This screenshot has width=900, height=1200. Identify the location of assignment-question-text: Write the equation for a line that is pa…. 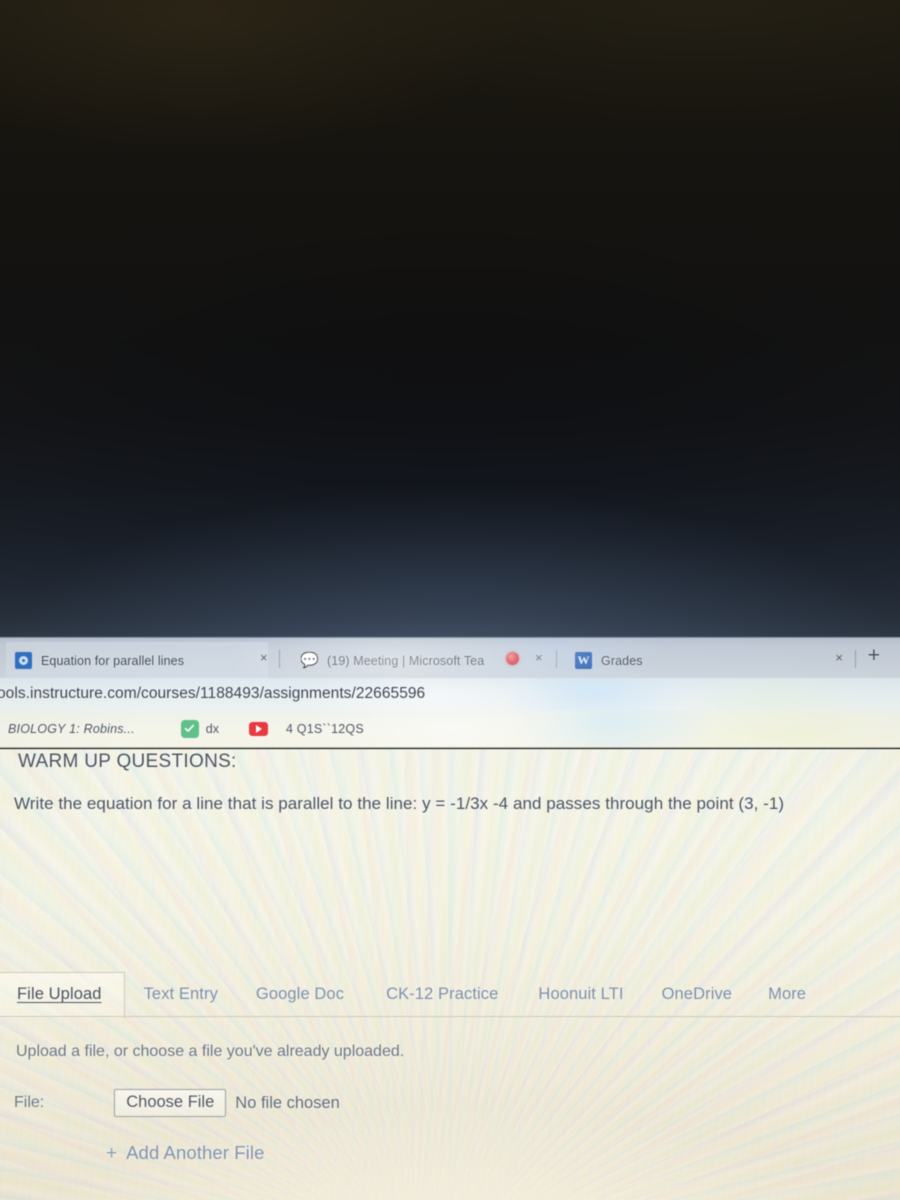
(399, 803).